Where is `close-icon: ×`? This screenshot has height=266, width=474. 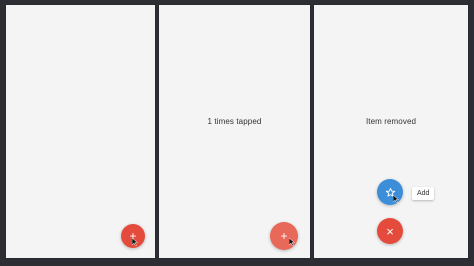 close-icon: × is located at coordinates (390, 231).